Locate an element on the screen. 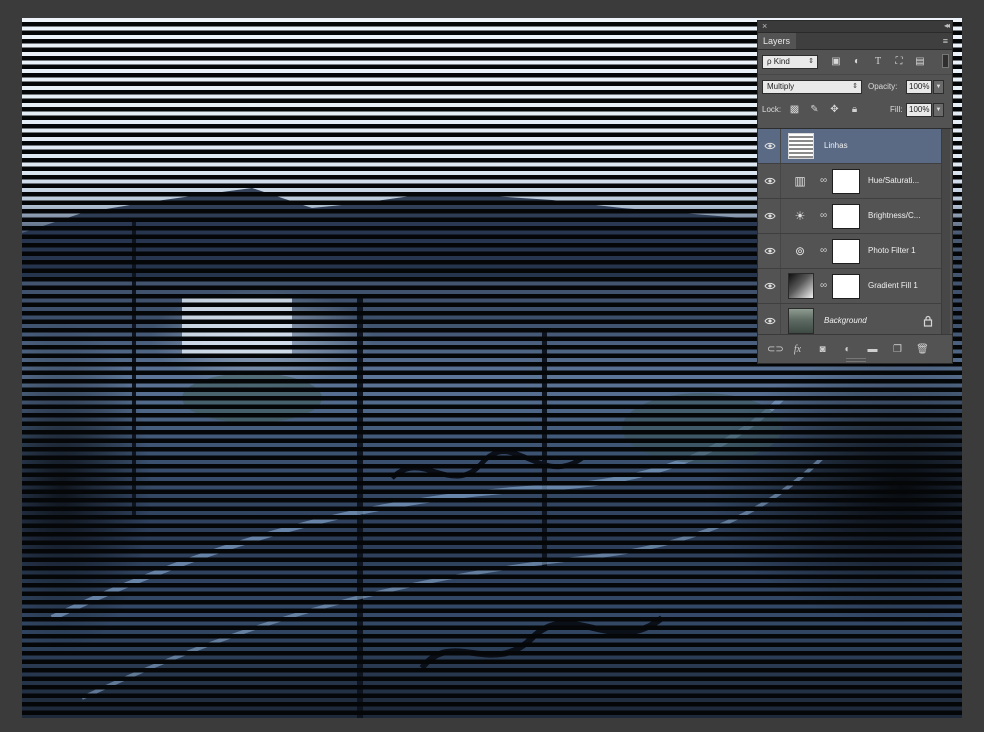 The width and height of the screenshot is (984, 732). panel-title-bar: × ◂◂ is located at coordinates (855, 27).